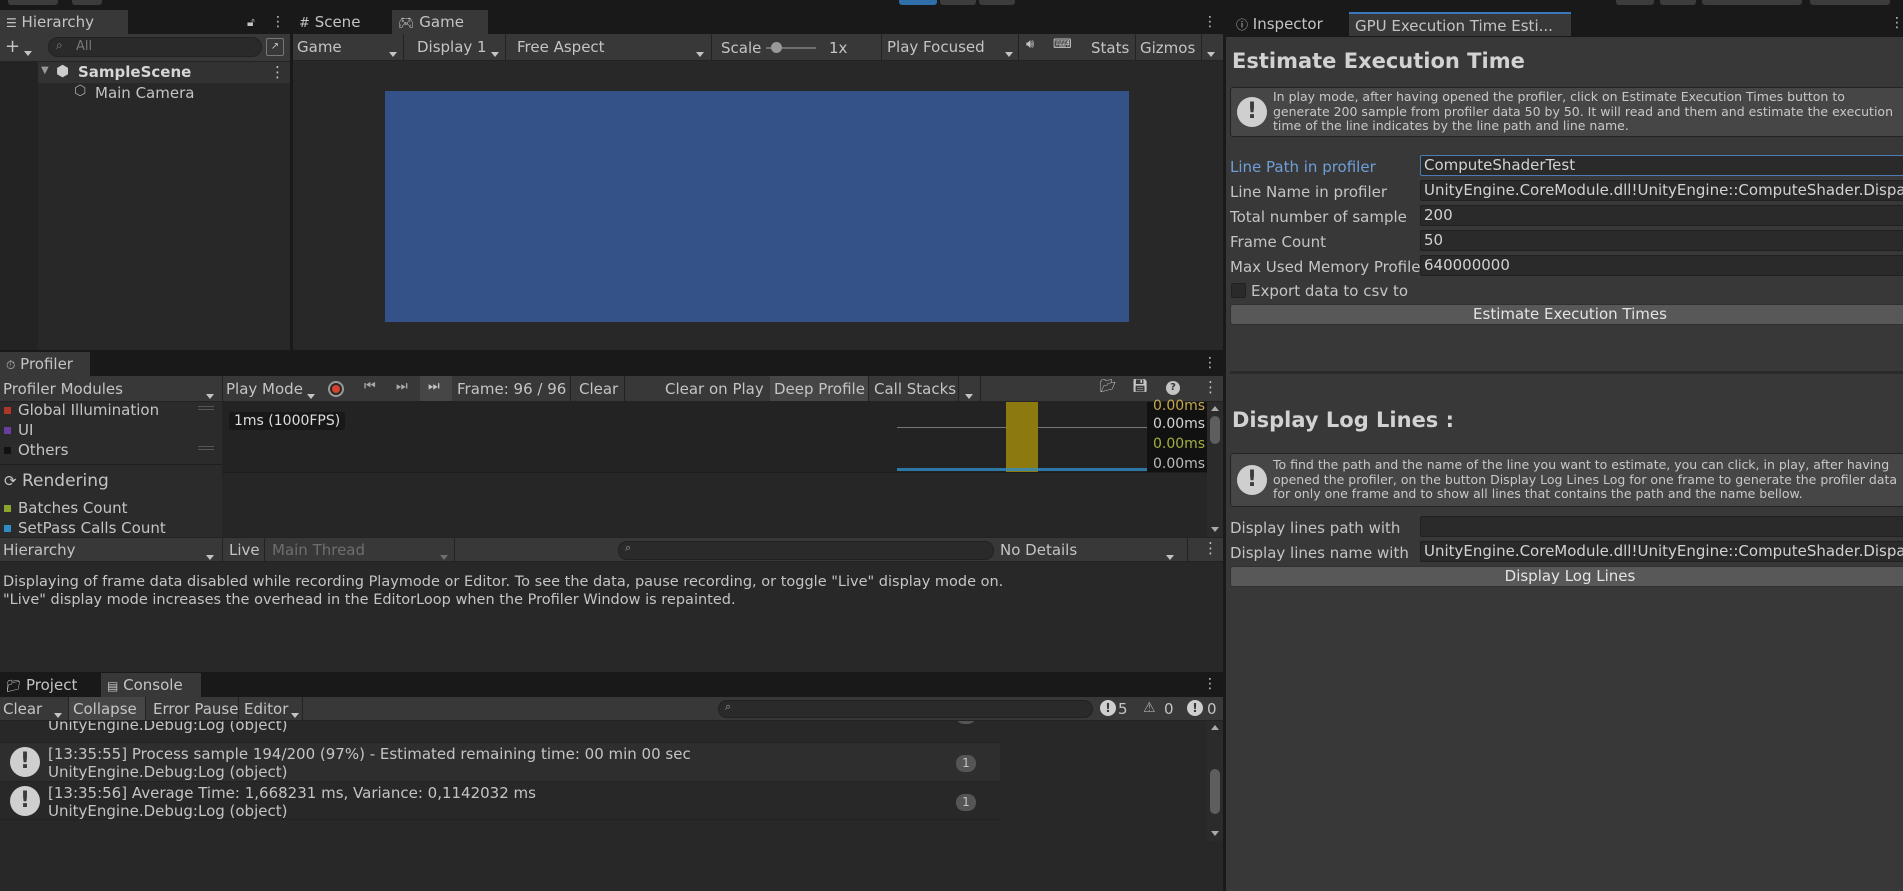 This screenshot has height=891, width=1903. Describe the element at coordinates (440, 22) in the screenshot. I see `tab-game: 🎮︎ Game` at that location.